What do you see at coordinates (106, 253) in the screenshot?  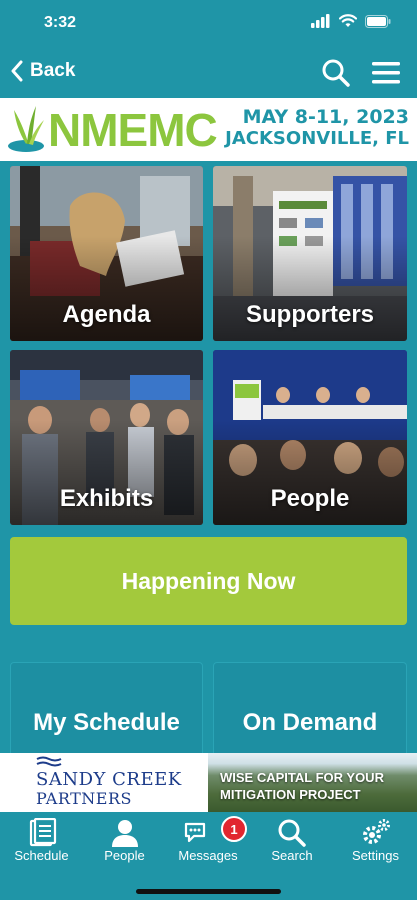 I see `agenda-tile: Agenda` at bounding box center [106, 253].